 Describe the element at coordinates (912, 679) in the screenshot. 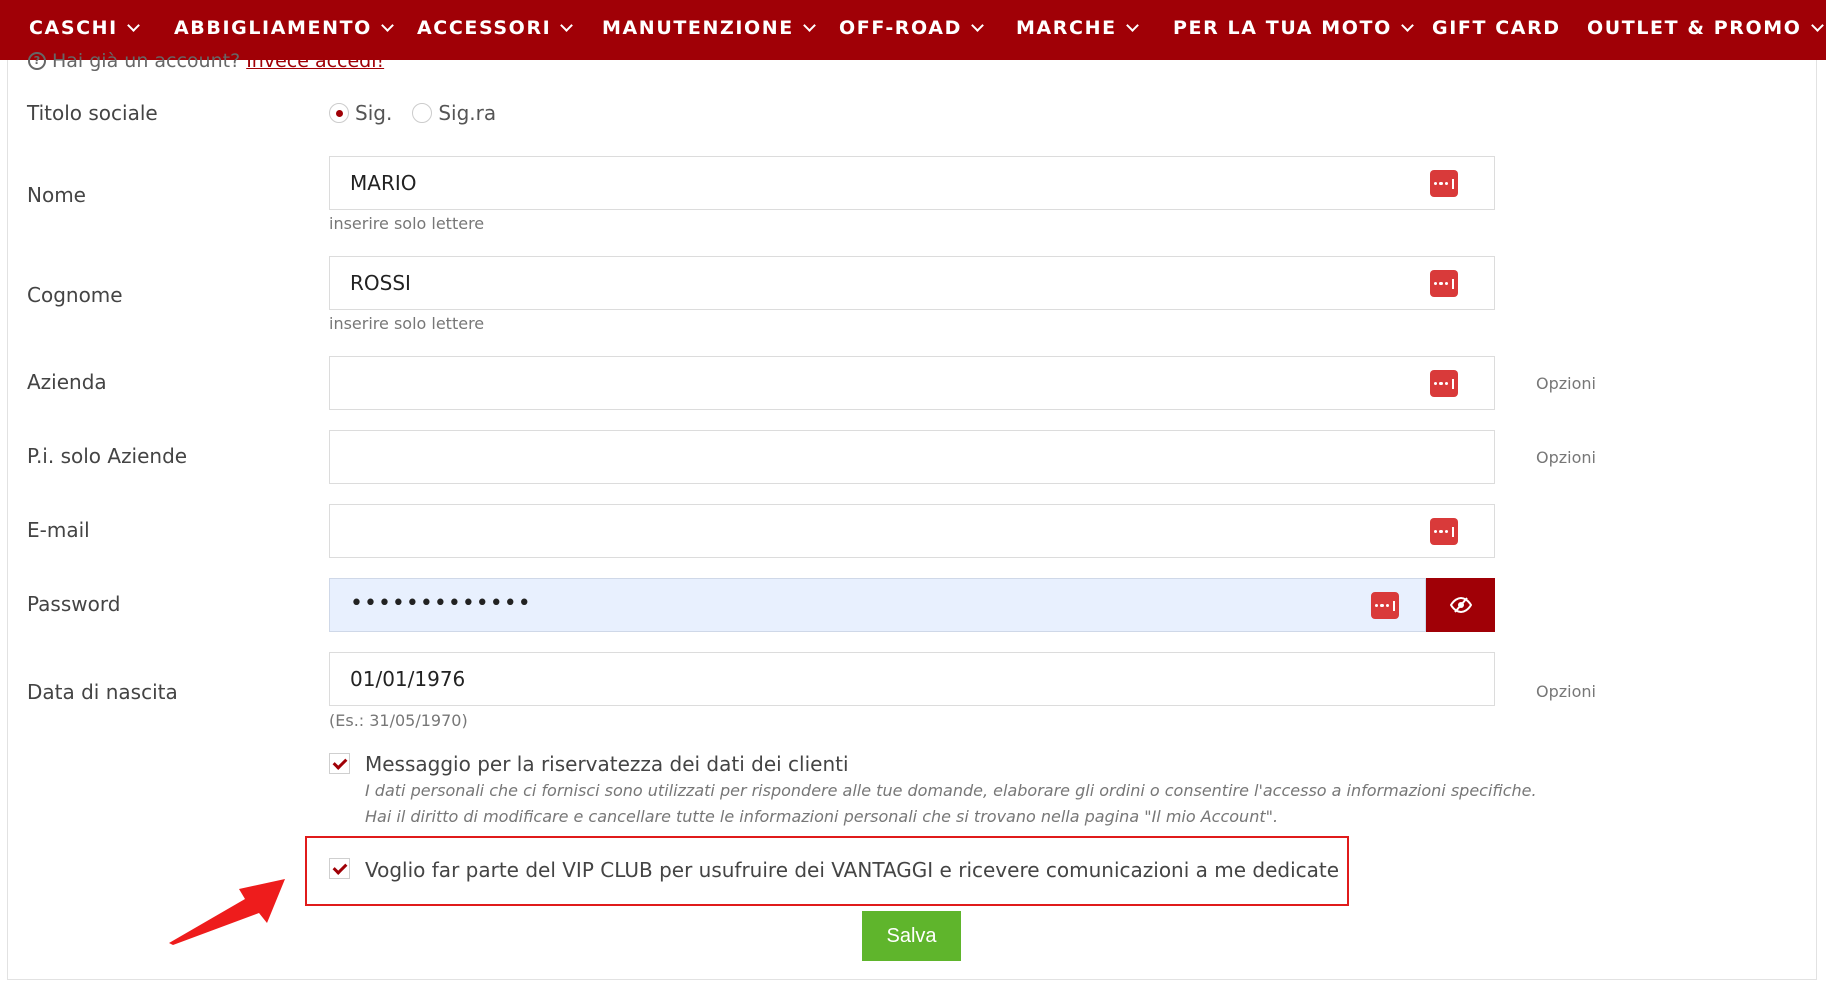

I see `birthdate-field: 01/01/1976` at that location.